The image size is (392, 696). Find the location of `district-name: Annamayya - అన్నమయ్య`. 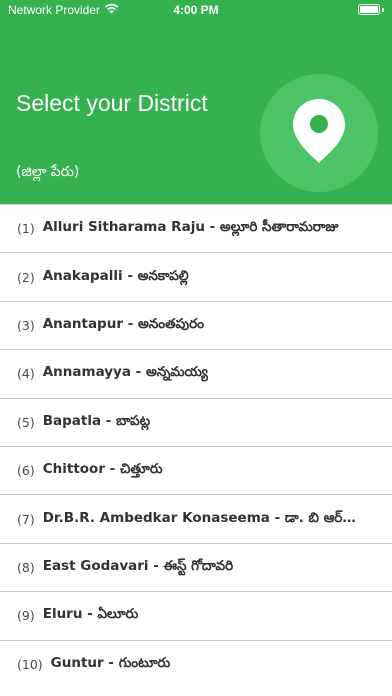

district-name: Annamayya - అన్నమయ్య is located at coordinates (125, 372).